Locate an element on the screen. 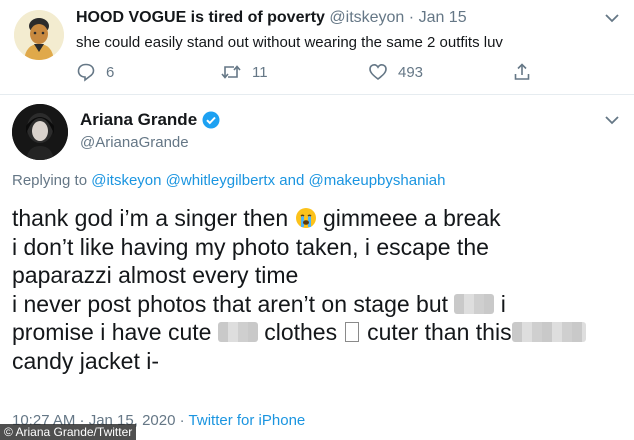  retweet-button: 11 is located at coordinates (244, 72).